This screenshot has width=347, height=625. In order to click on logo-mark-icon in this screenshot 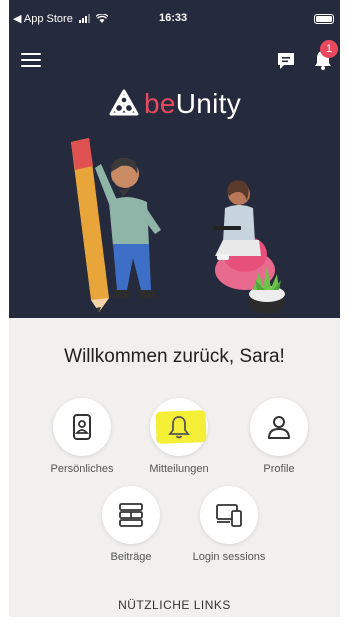, I will do `click(124, 102)`.